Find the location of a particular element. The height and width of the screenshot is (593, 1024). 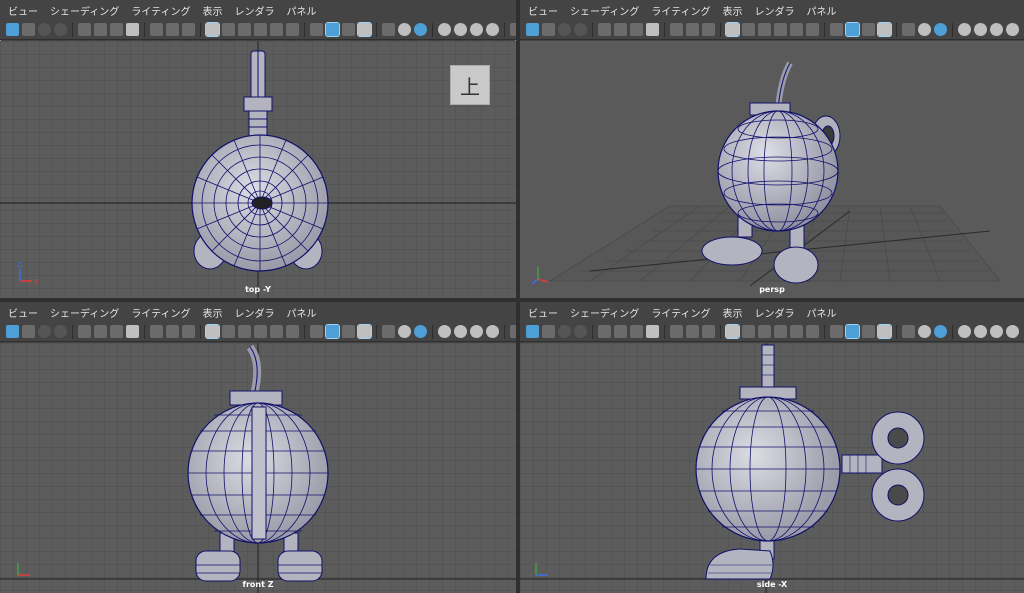

panel-divider-vertical is located at coordinates (518, 296).